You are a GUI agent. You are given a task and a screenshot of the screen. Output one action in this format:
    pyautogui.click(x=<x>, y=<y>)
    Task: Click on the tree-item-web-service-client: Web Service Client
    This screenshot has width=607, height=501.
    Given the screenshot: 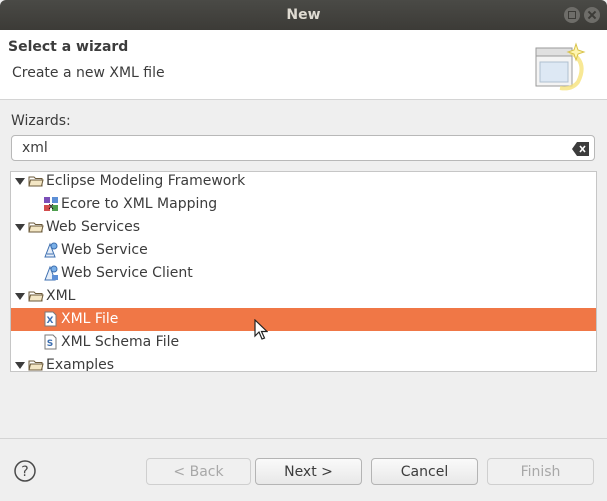 What is the action you would take?
    pyautogui.click(x=303, y=273)
    